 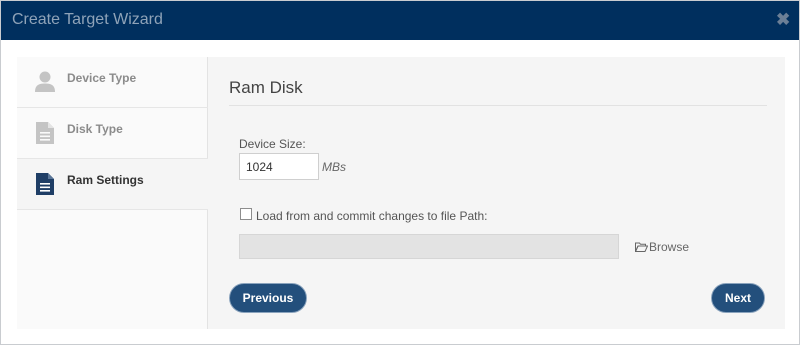 I want to click on file-path-field, so click(x=429, y=246).